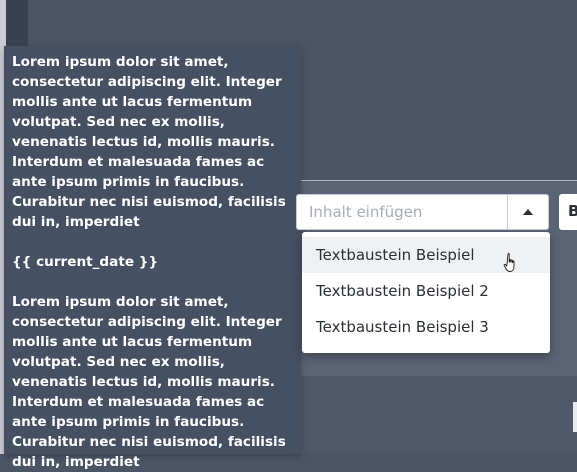 This screenshot has width=577, height=472. What do you see at coordinates (395, 255) in the screenshot?
I see `dropdown-item-label: Textbaustein Beispiel` at bounding box center [395, 255].